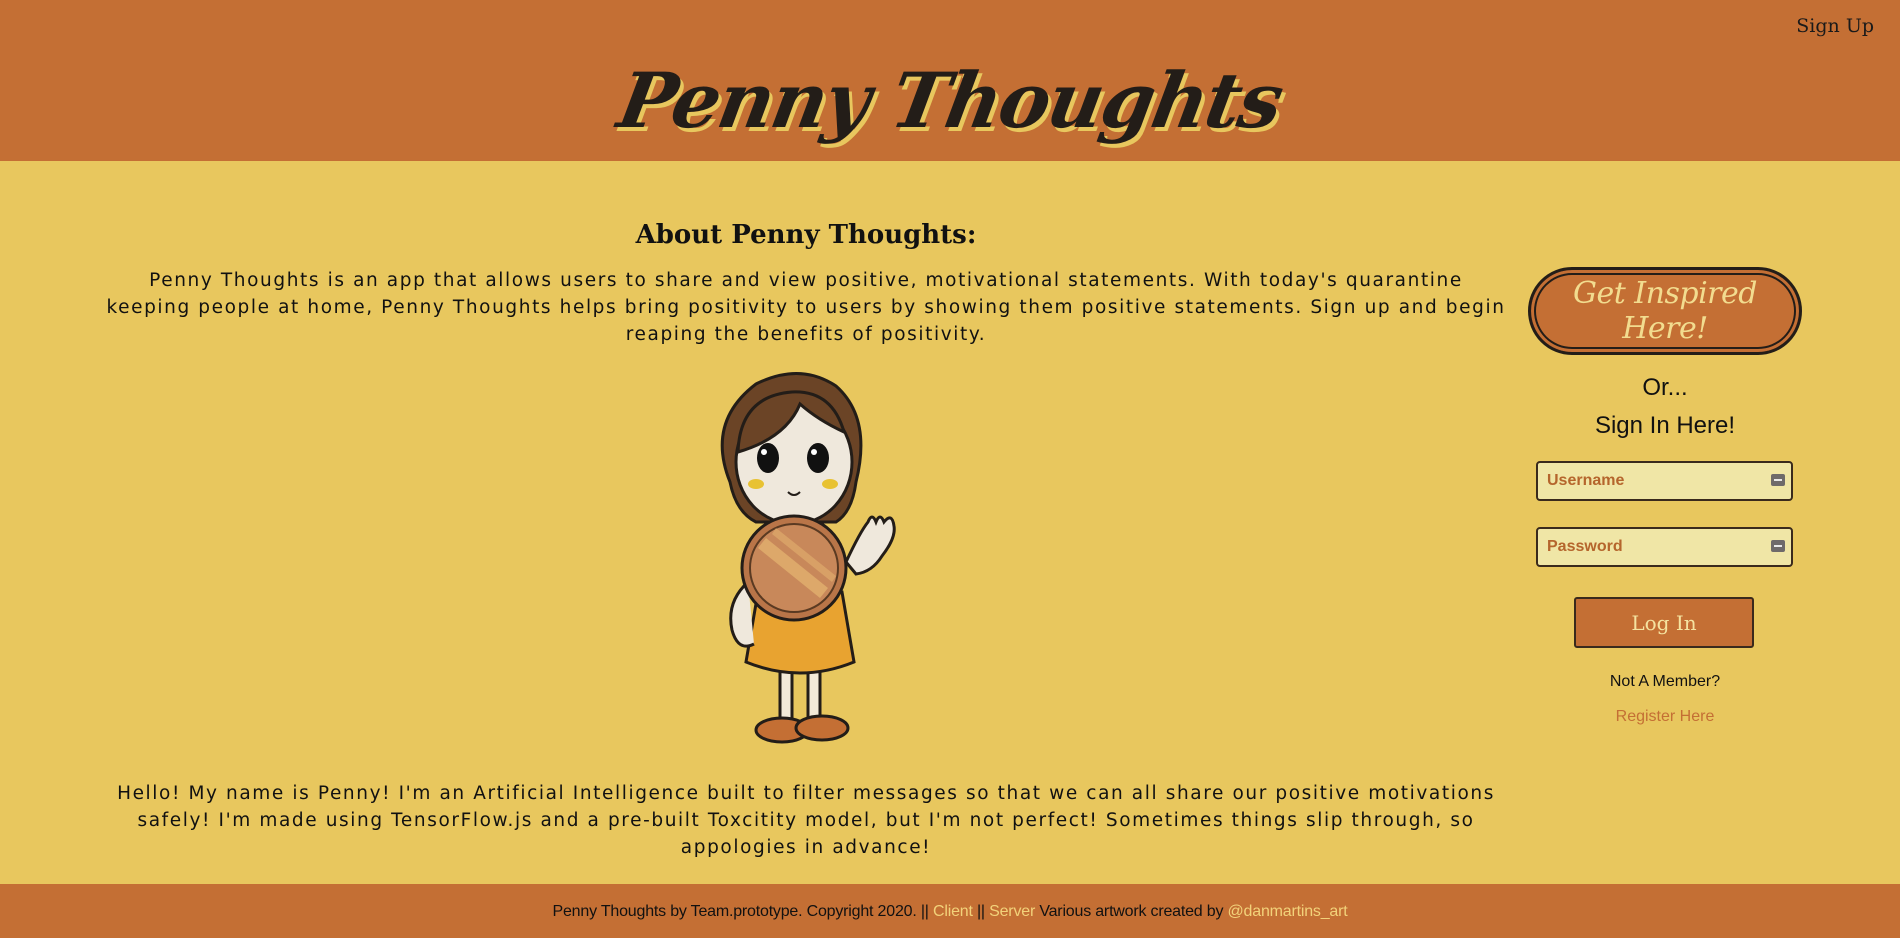 This screenshot has height=938, width=1900. What do you see at coordinates (1664, 547) in the screenshot?
I see `password-field` at bounding box center [1664, 547].